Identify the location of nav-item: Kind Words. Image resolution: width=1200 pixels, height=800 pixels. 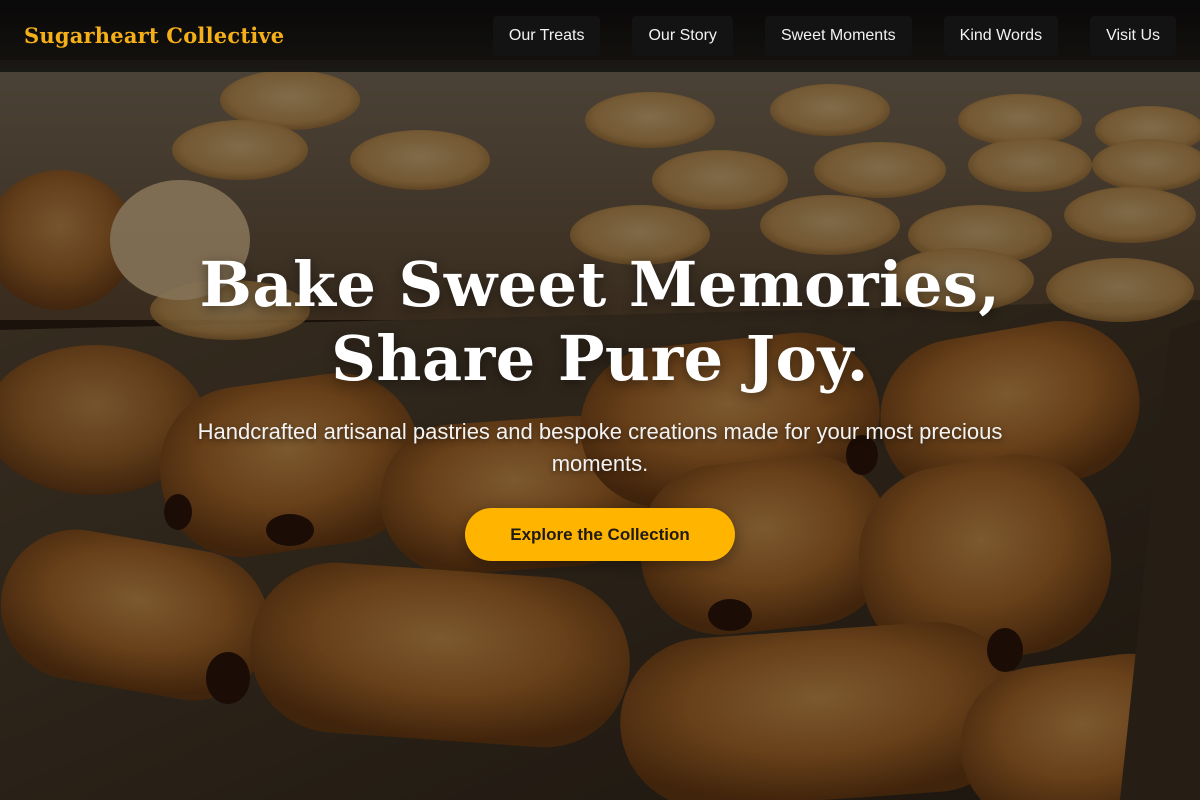
(1001, 35).